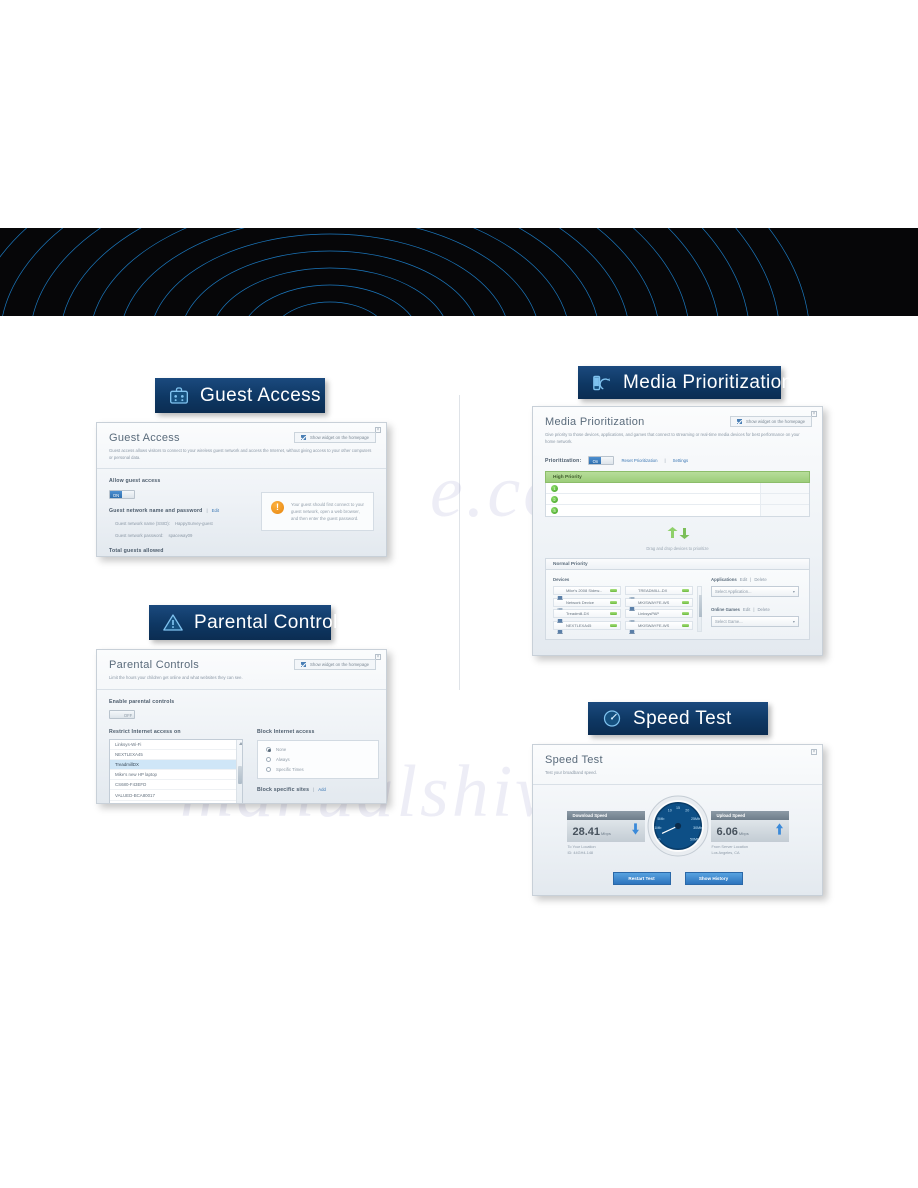 This screenshot has height=1188, width=918. What do you see at coordinates (277, 507) in the screenshot?
I see `warning-exclamation-icon: !` at bounding box center [277, 507].